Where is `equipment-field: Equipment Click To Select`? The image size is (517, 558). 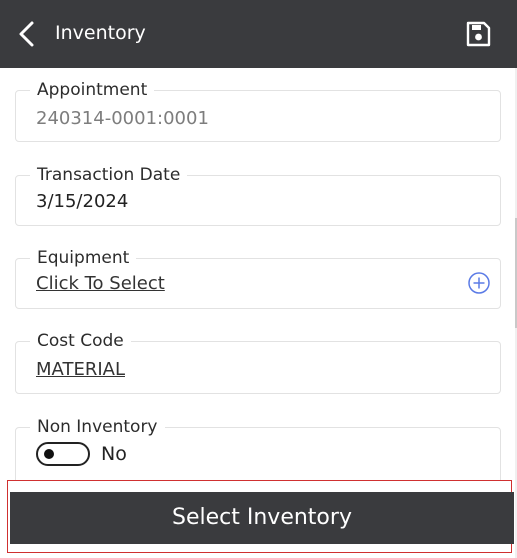 equipment-field: Equipment Click To Select is located at coordinates (258, 277).